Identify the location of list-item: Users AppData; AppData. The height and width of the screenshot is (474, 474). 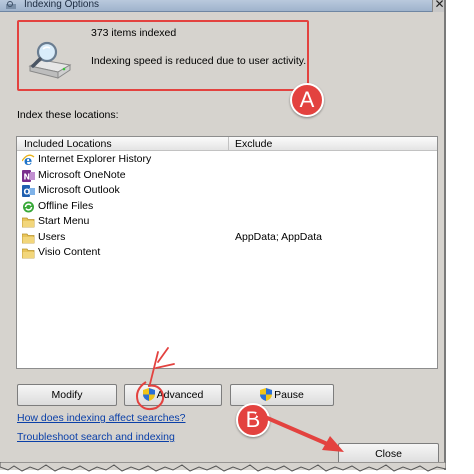
(227, 238).